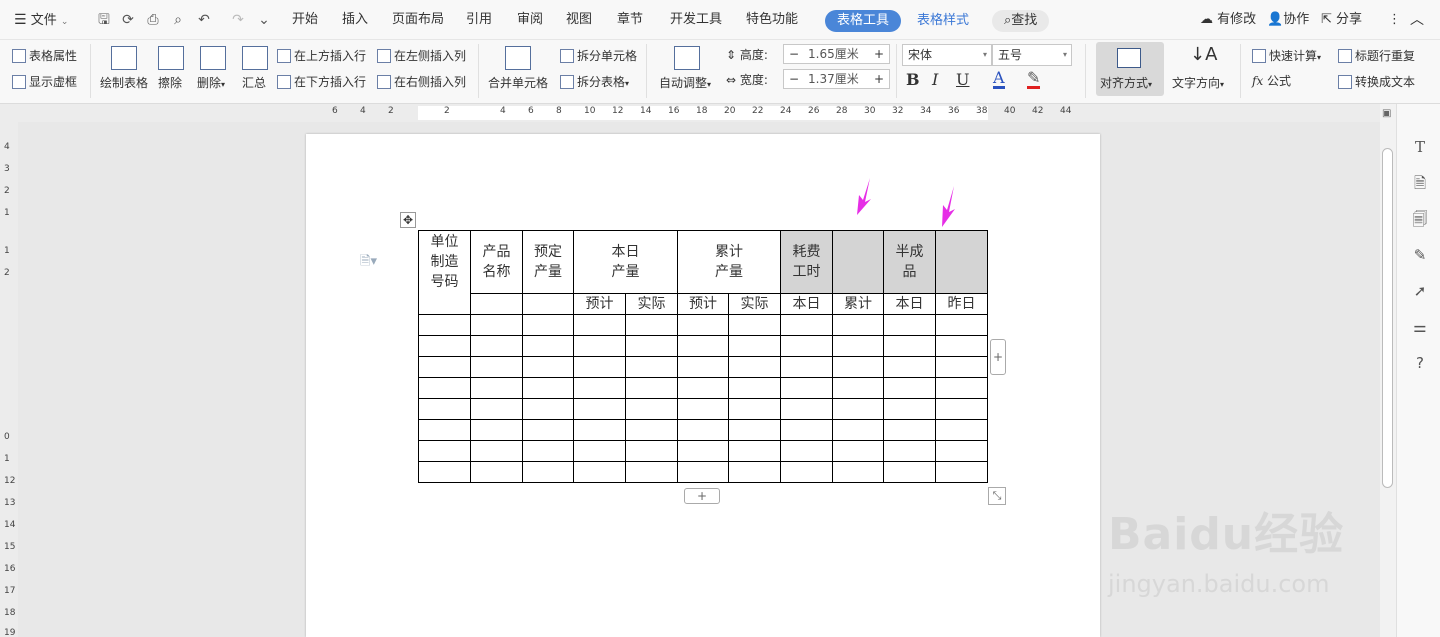 The width and height of the screenshot is (1440, 637). What do you see at coordinates (879, 79) in the screenshot?
I see `increase-width-icon: +` at bounding box center [879, 79].